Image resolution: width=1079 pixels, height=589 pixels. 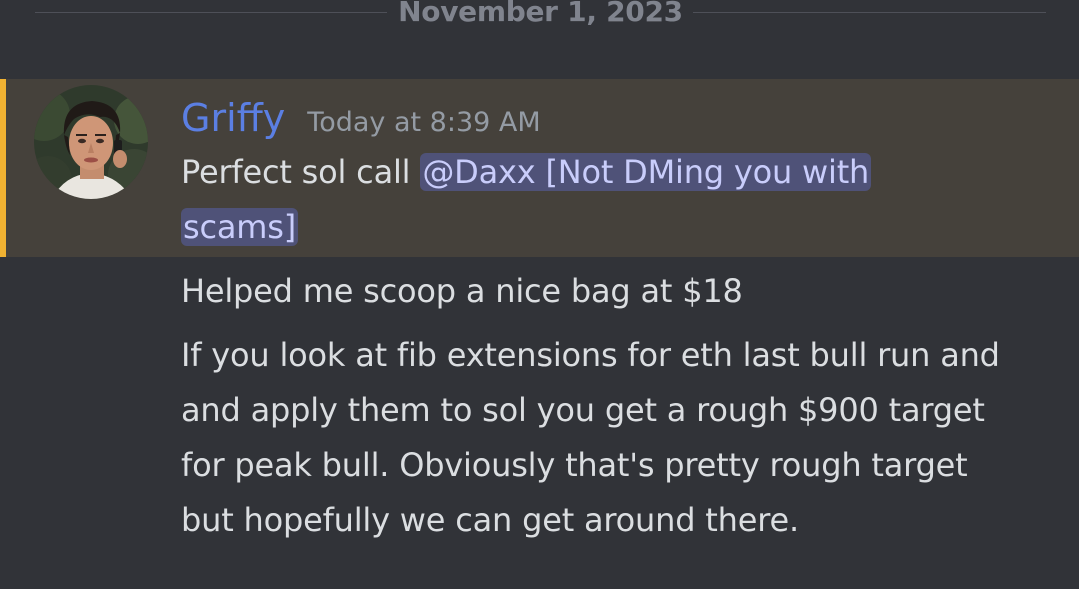 I want to click on divider-line-right, so click(x=869, y=12).